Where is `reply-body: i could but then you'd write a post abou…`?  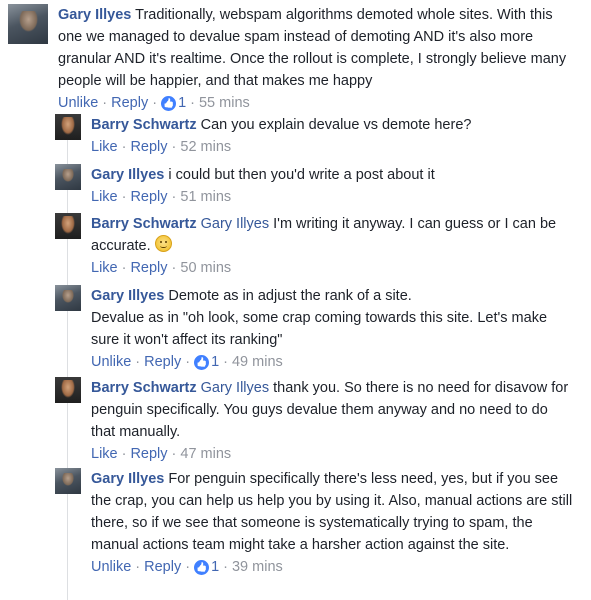
reply-body: i could but then you'd write a post abou… is located at coordinates (301, 175).